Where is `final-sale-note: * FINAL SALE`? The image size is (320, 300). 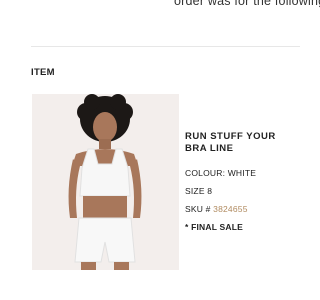 final-sale-note: * FINAL SALE is located at coordinates (214, 227).